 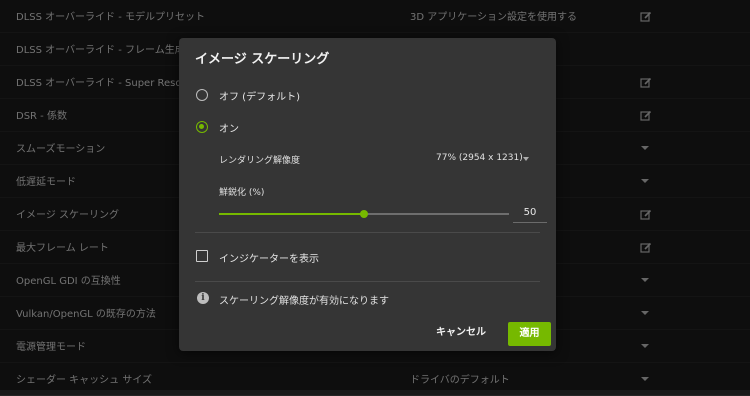 What do you see at coordinates (242, 193) in the screenshot?
I see `sharpen-label: 鮮鋭化 (%)` at bounding box center [242, 193].